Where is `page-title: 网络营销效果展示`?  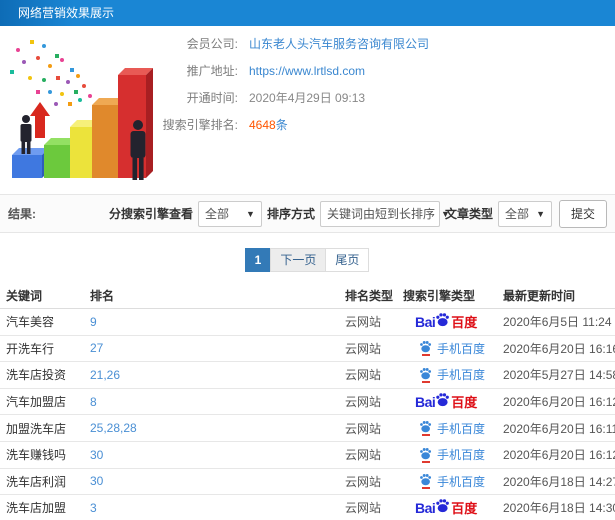 page-title: 网络营销效果展示 is located at coordinates (66, 13).